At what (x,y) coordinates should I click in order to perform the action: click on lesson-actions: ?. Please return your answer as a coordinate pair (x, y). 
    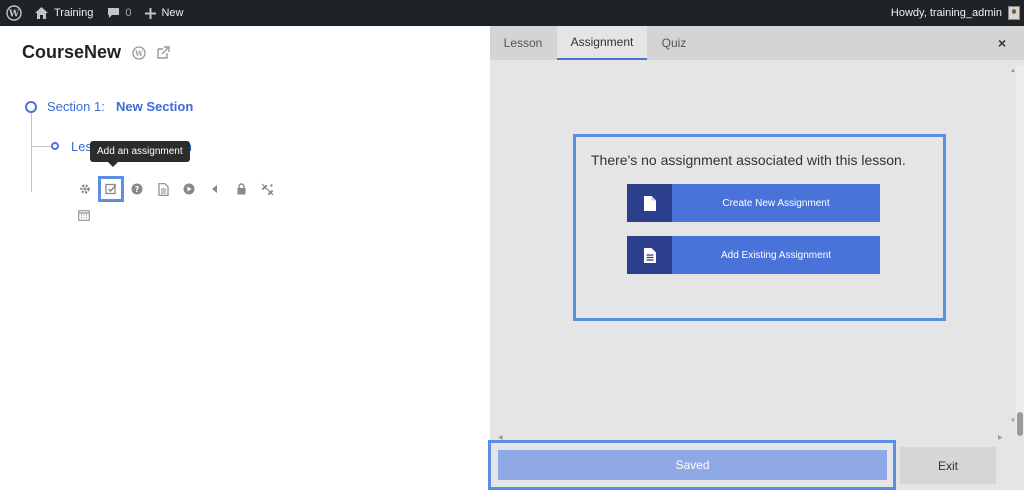
    Looking at the image, I should click on (182, 189).